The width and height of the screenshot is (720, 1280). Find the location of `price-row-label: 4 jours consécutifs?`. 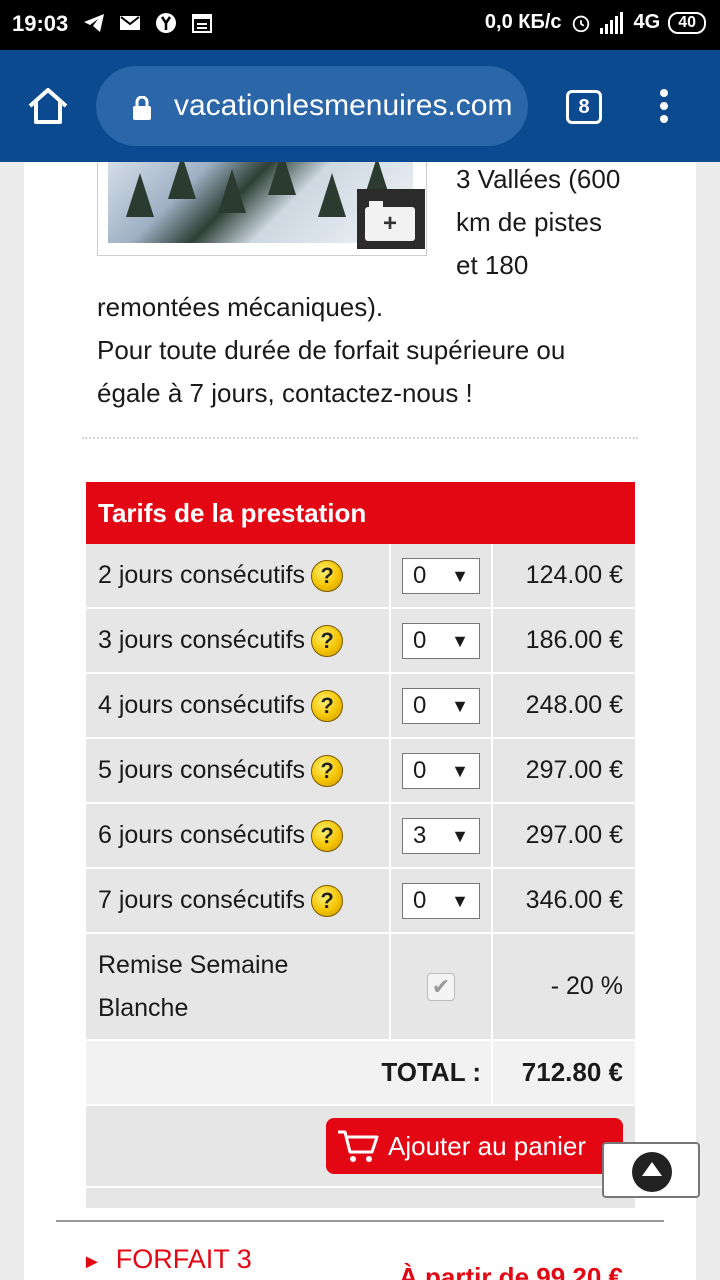

price-row-label: 4 jours consécutifs? is located at coordinates (238, 705).